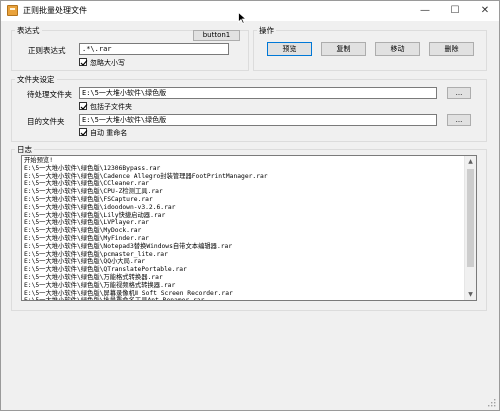 The image size is (500, 411). What do you see at coordinates (83, 231) in the screenshot?
I see `log-line: E:\5一大堆小软件\绿色版\MyDock.rar` at bounding box center [83, 231].